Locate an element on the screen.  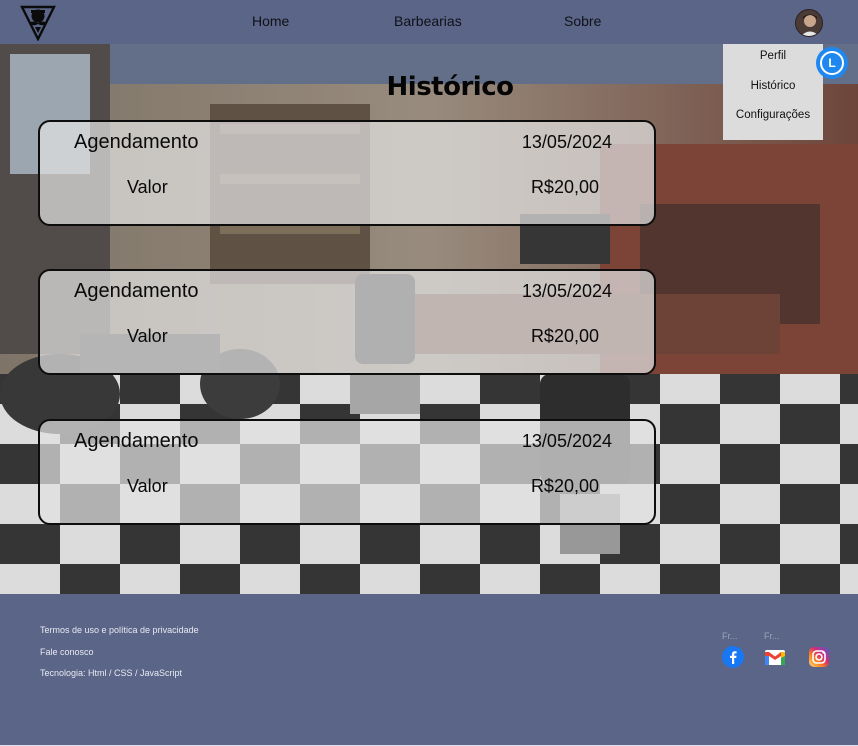
footer-technology-text: Tecnologia: Html / CSS / JavaScript is located at coordinates (111, 673).